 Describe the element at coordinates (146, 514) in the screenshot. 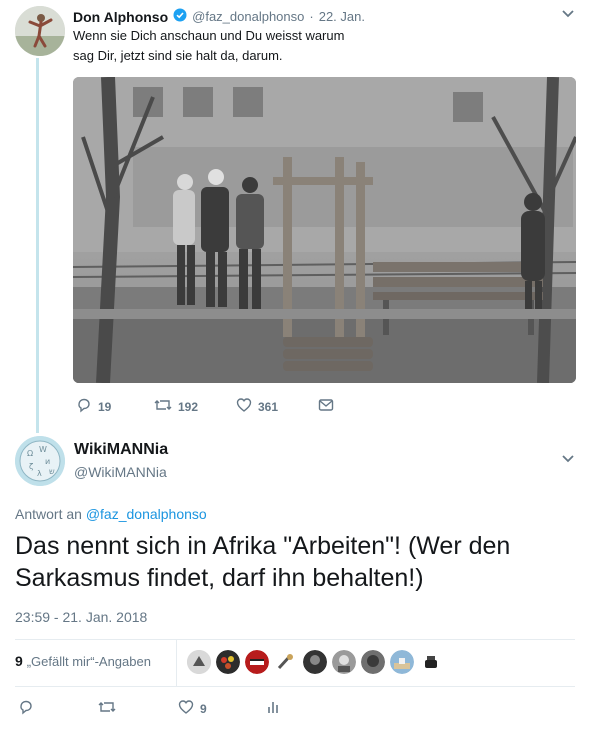

I see `reply-to-link: @faz_donalphonso` at that location.